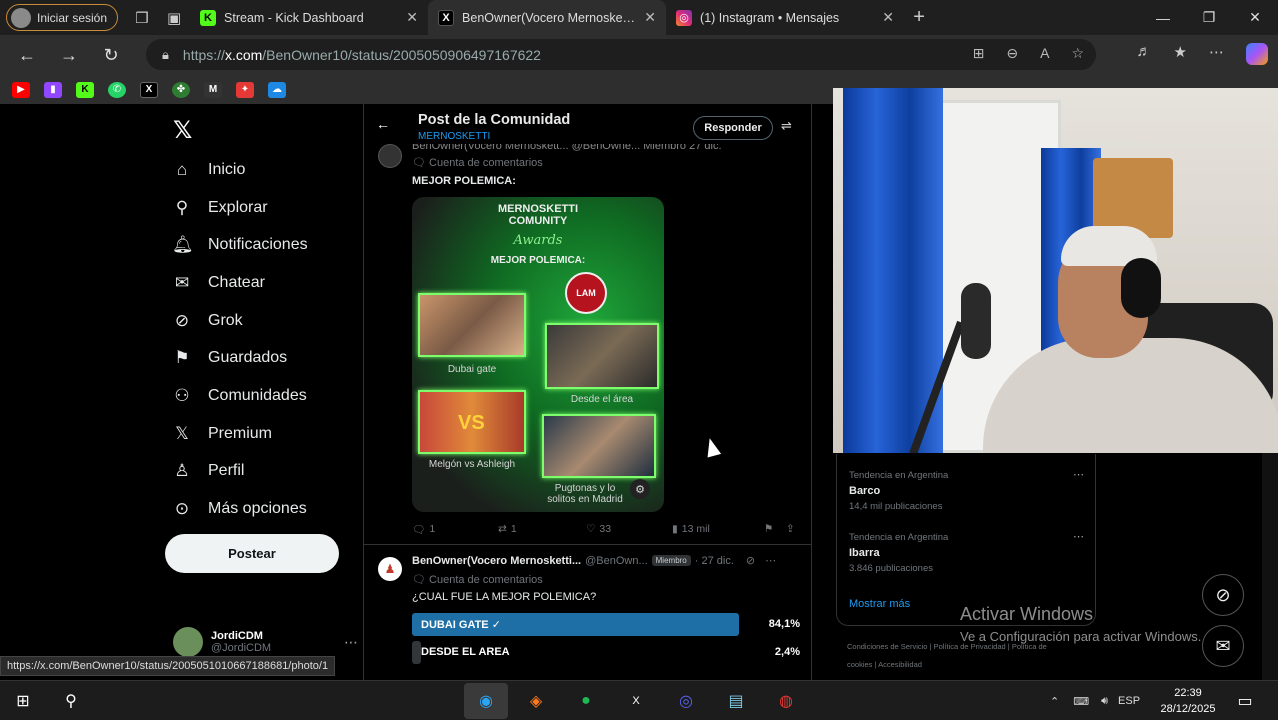 This screenshot has width=1278, height=720. What do you see at coordinates (538, 209) in the screenshot?
I see `image-title-line1: MERNOSKETTI` at bounding box center [538, 209].